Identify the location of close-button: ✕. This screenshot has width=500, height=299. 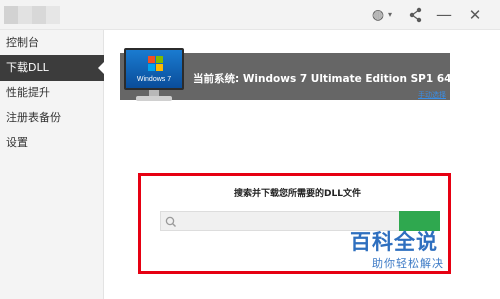
(475, 15).